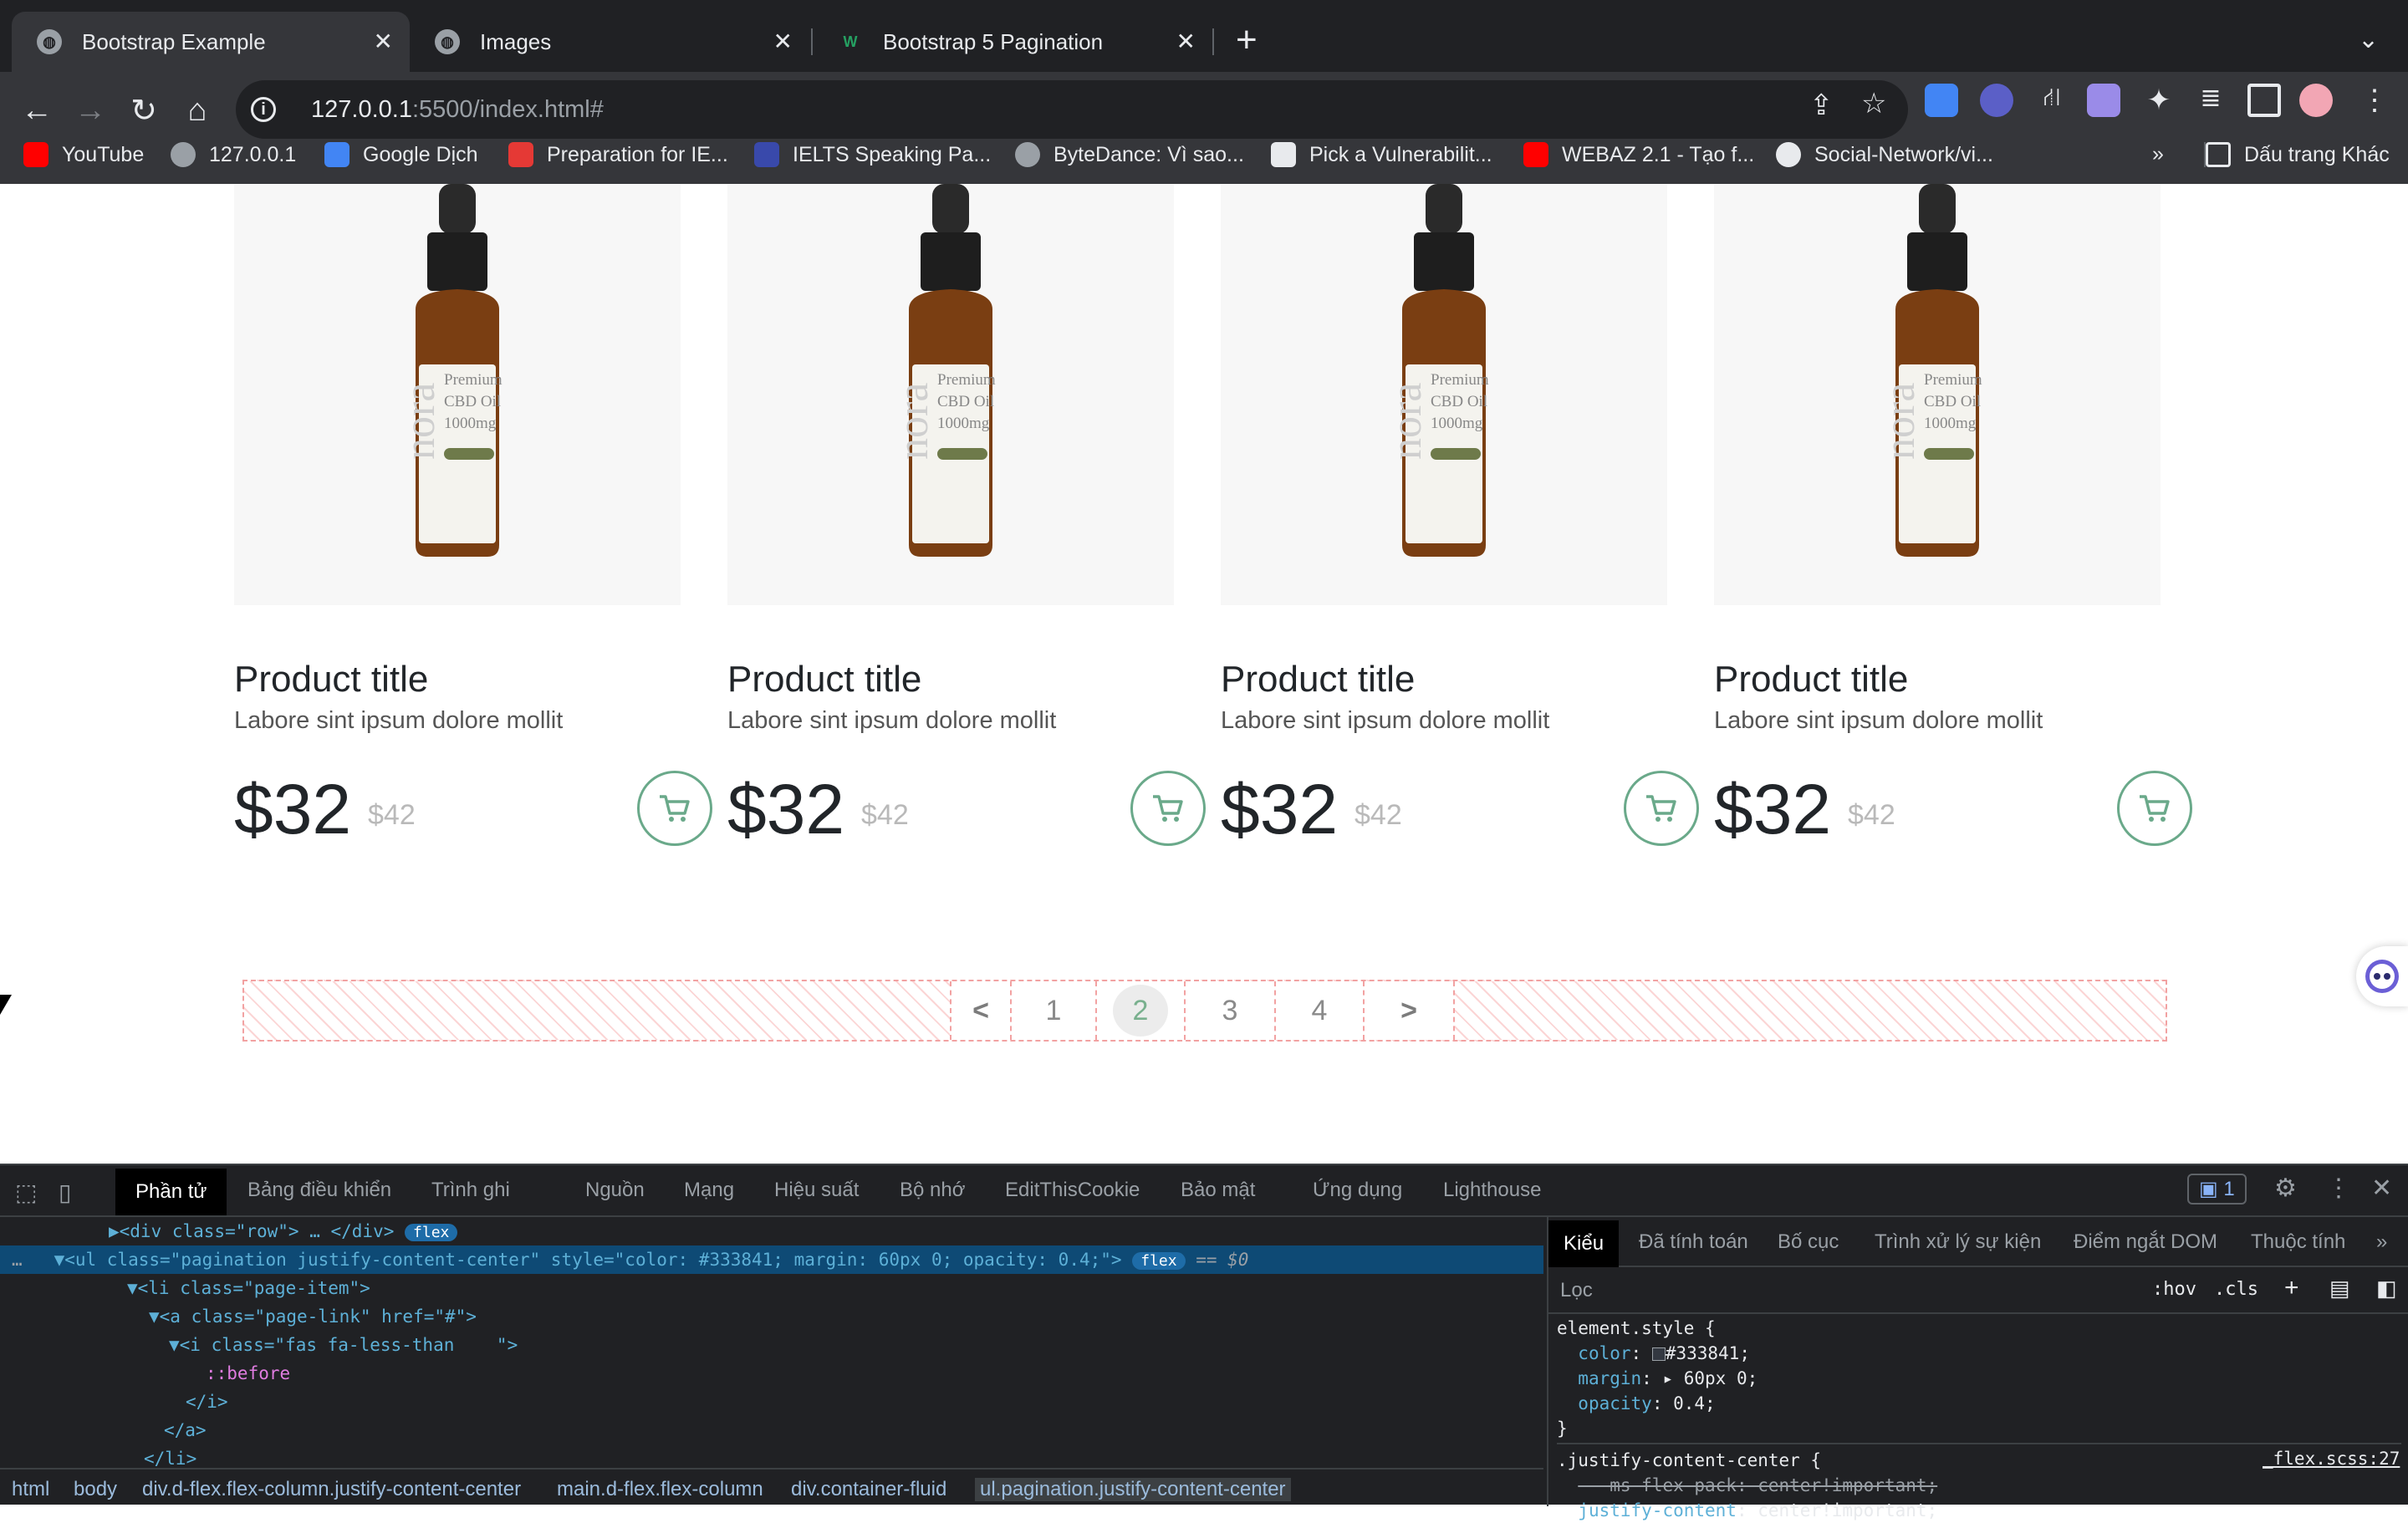 Image resolution: width=2408 pixels, height=1523 pixels. Describe the element at coordinates (2158, 154) in the screenshot. I see `bookmarks-overflow-button: »` at that location.